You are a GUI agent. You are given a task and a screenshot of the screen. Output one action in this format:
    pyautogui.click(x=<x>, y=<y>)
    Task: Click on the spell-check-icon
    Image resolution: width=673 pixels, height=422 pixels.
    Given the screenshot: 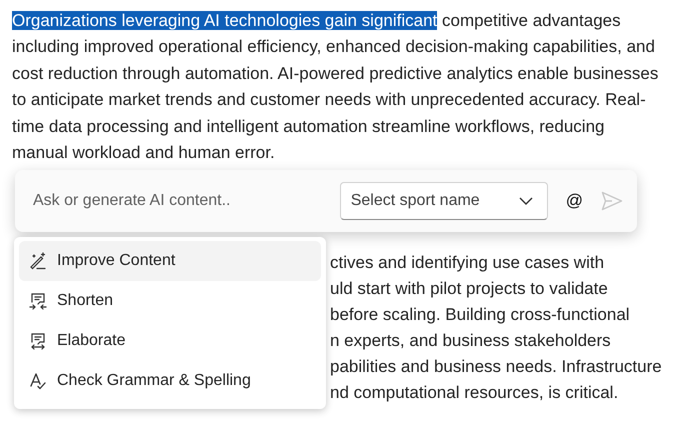 What is the action you would take?
    pyautogui.click(x=38, y=381)
    